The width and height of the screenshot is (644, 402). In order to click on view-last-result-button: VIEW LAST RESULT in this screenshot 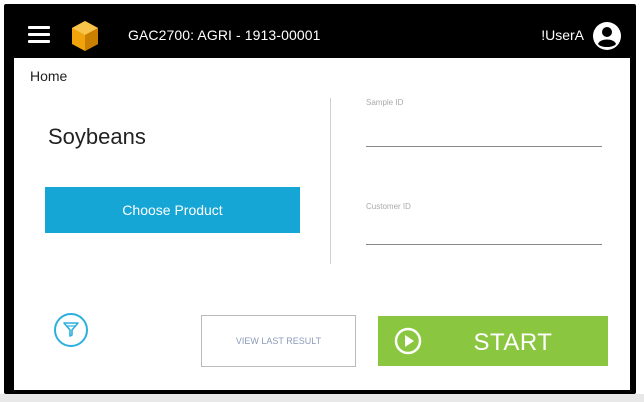, I will do `click(278, 341)`.